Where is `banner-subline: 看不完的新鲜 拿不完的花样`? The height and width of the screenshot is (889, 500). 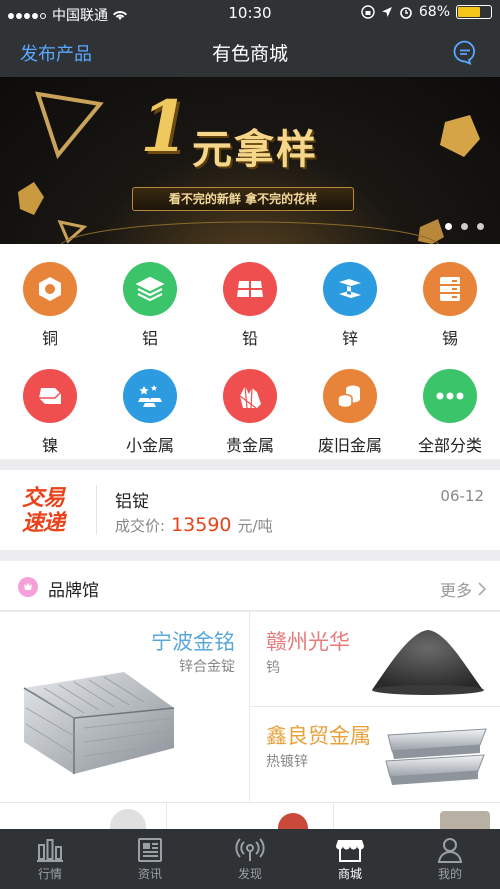 banner-subline: 看不完的新鲜 拿不完的花样 is located at coordinates (243, 199).